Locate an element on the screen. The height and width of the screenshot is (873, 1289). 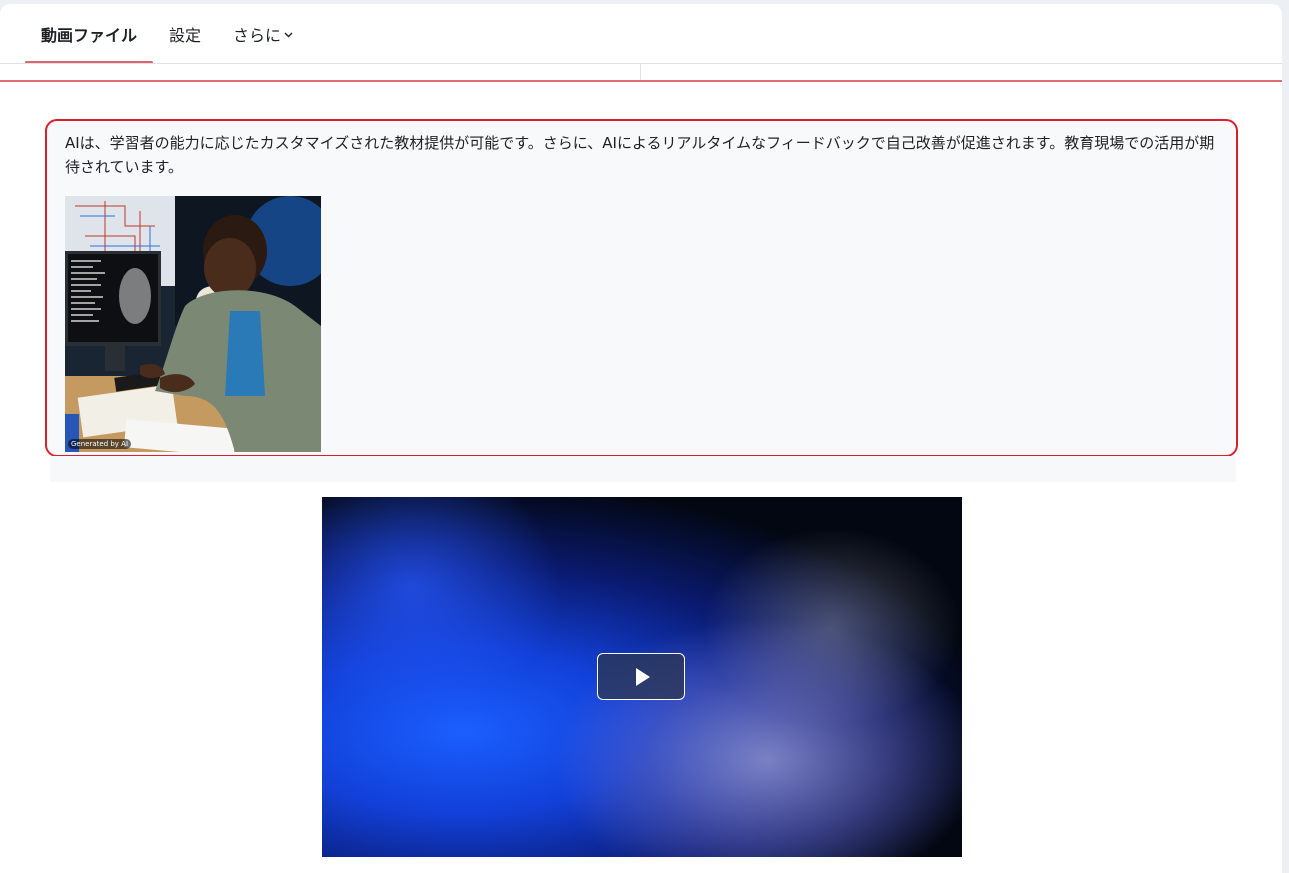
play-icon is located at coordinates (643, 677).